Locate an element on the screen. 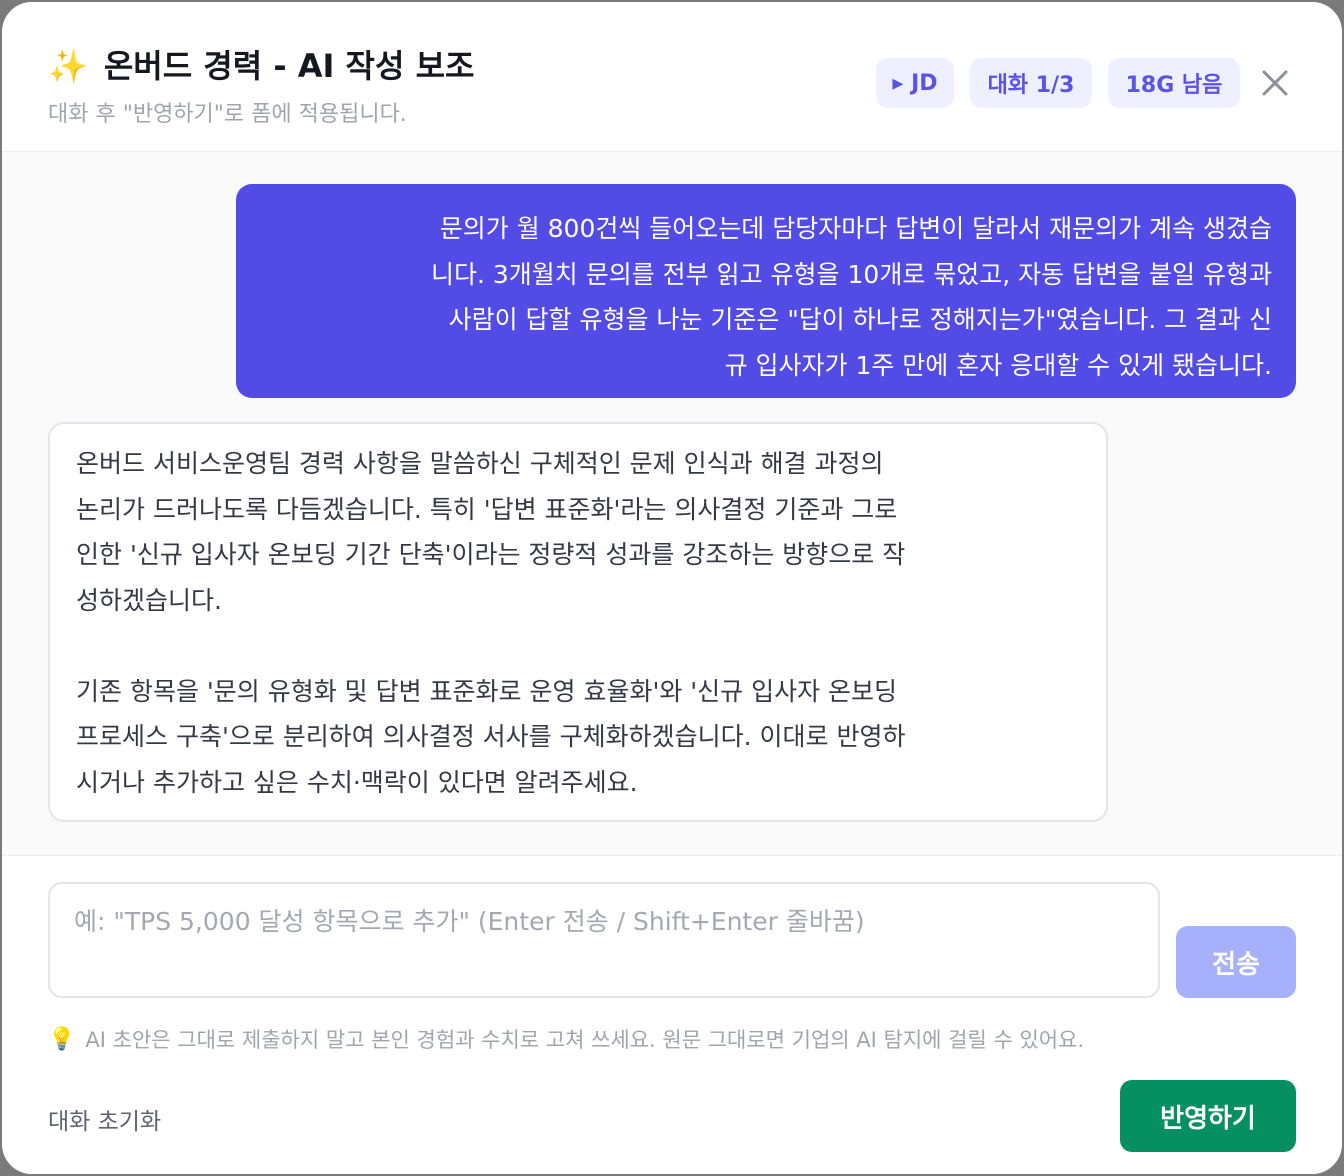 Image resolution: width=1344 pixels, height=1176 pixels. lightbulb-icon: 💡 is located at coordinates (62, 1039).